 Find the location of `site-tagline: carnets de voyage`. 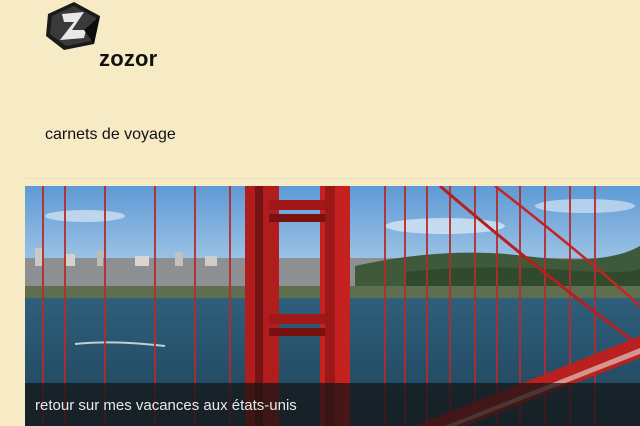

site-tagline: carnets de voyage is located at coordinates (110, 134).